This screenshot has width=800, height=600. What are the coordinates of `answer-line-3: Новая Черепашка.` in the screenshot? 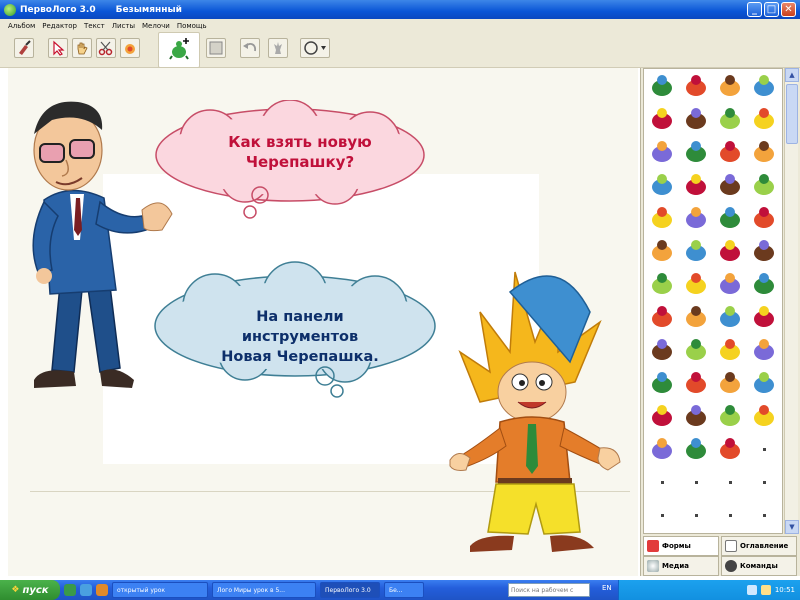 It's located at (300, 357).